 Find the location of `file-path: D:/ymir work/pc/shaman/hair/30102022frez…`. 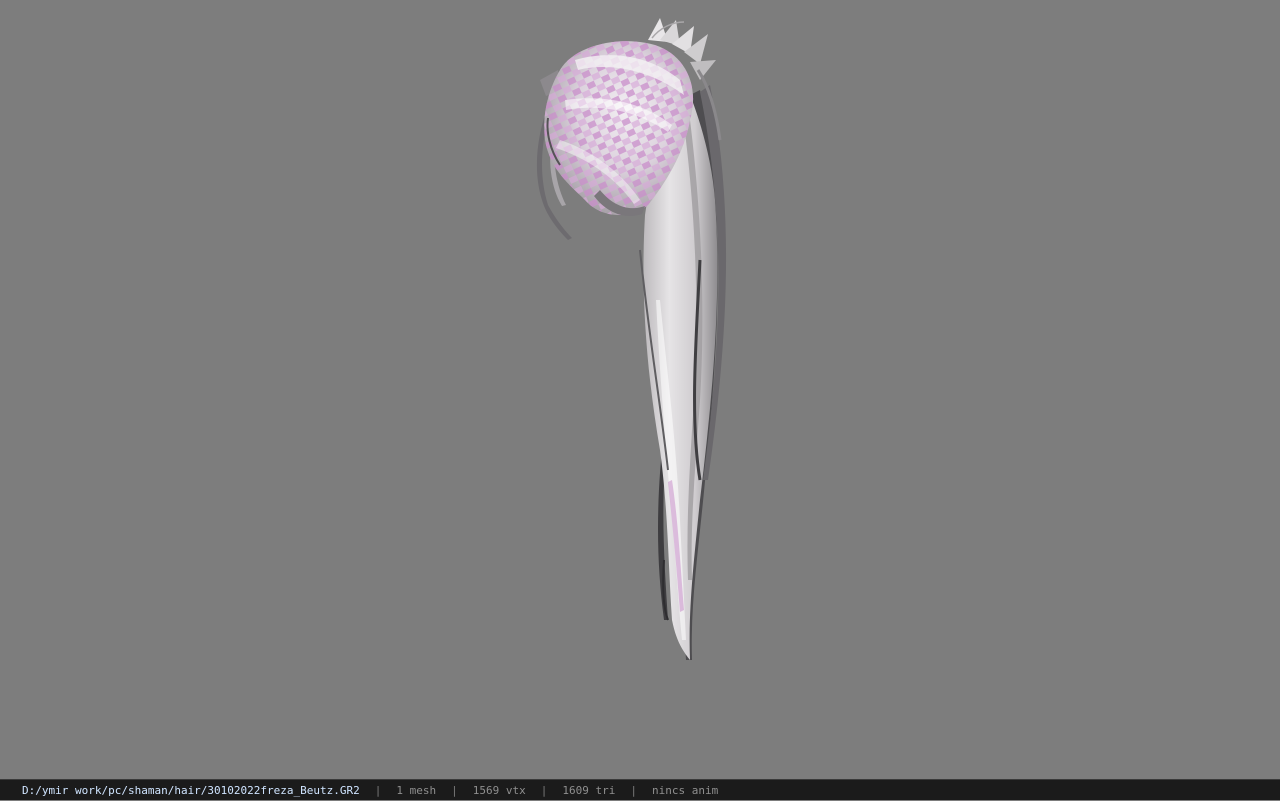

file-path: D:/ymir work/pc/shaman/hair/30102022frez… is located at coordinates (191, 790).